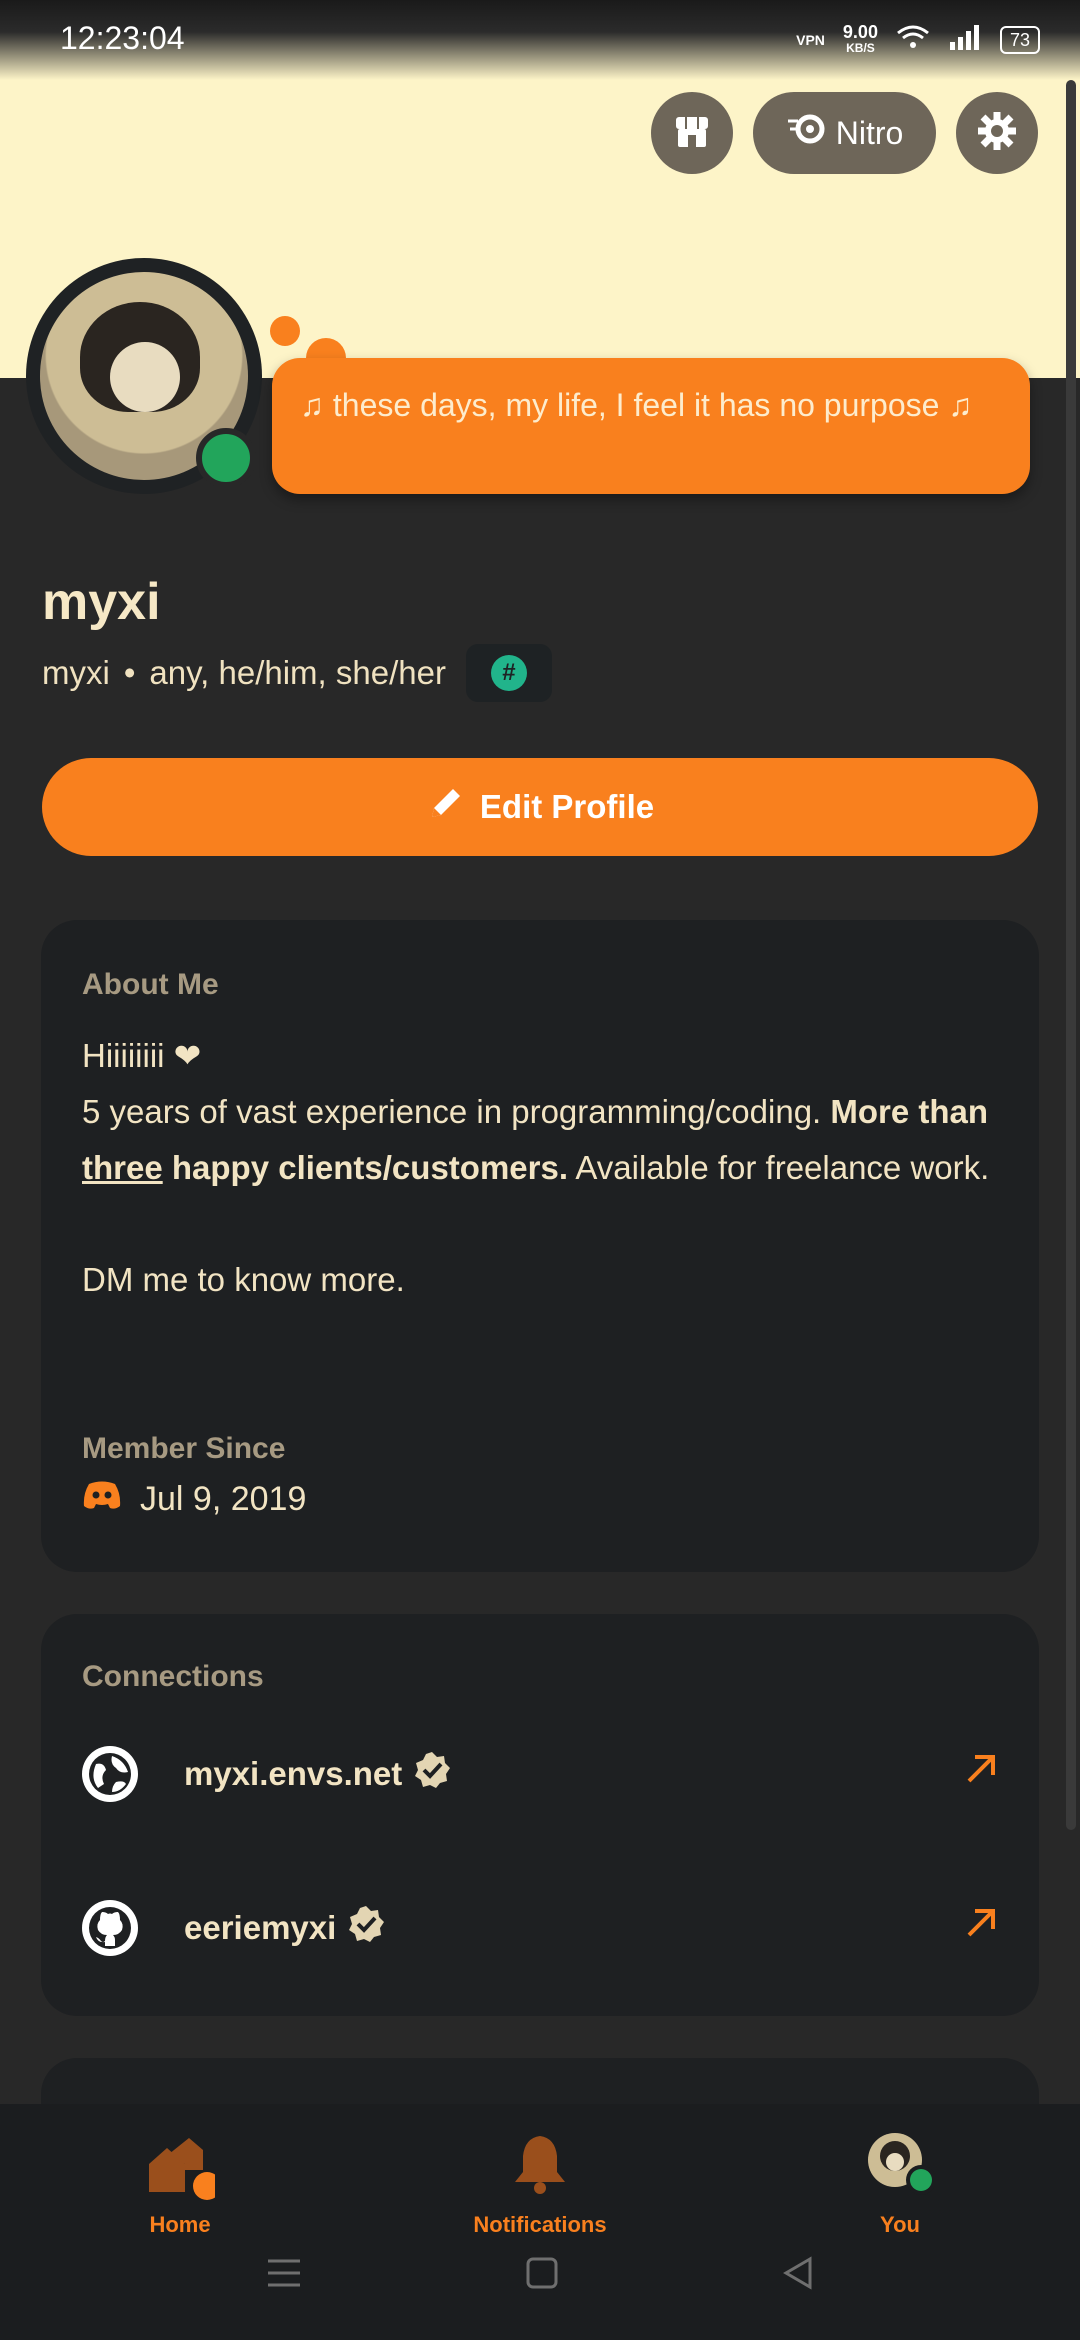  Describe the element at coordinates (900, 2224) in the screenshot. I see `nav-you-label: You` at that location.